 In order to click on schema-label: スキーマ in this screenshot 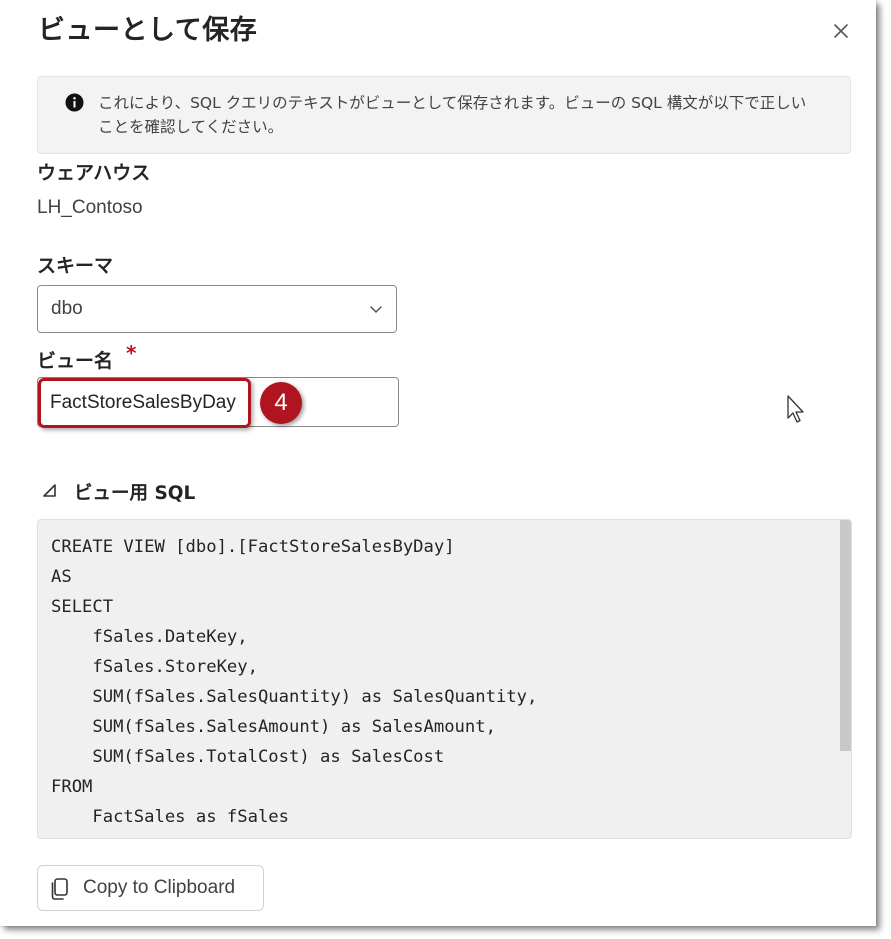, I will do `click(75, 266)`.